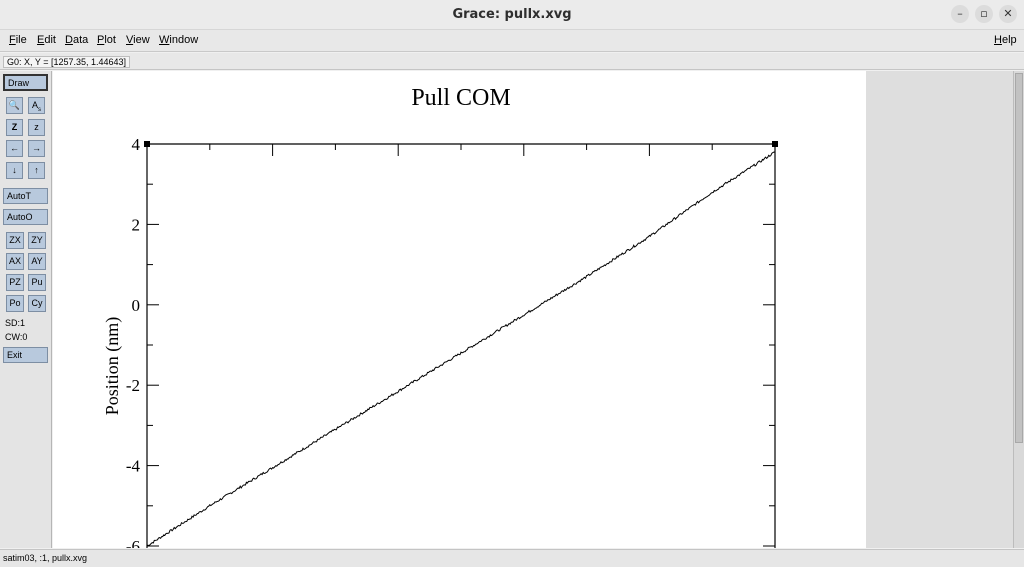 This screenshot has height=567, width=1024. Describe the element at coordinates (960, 14) in the screenshot. I see `minimize-icon: –` at that location.